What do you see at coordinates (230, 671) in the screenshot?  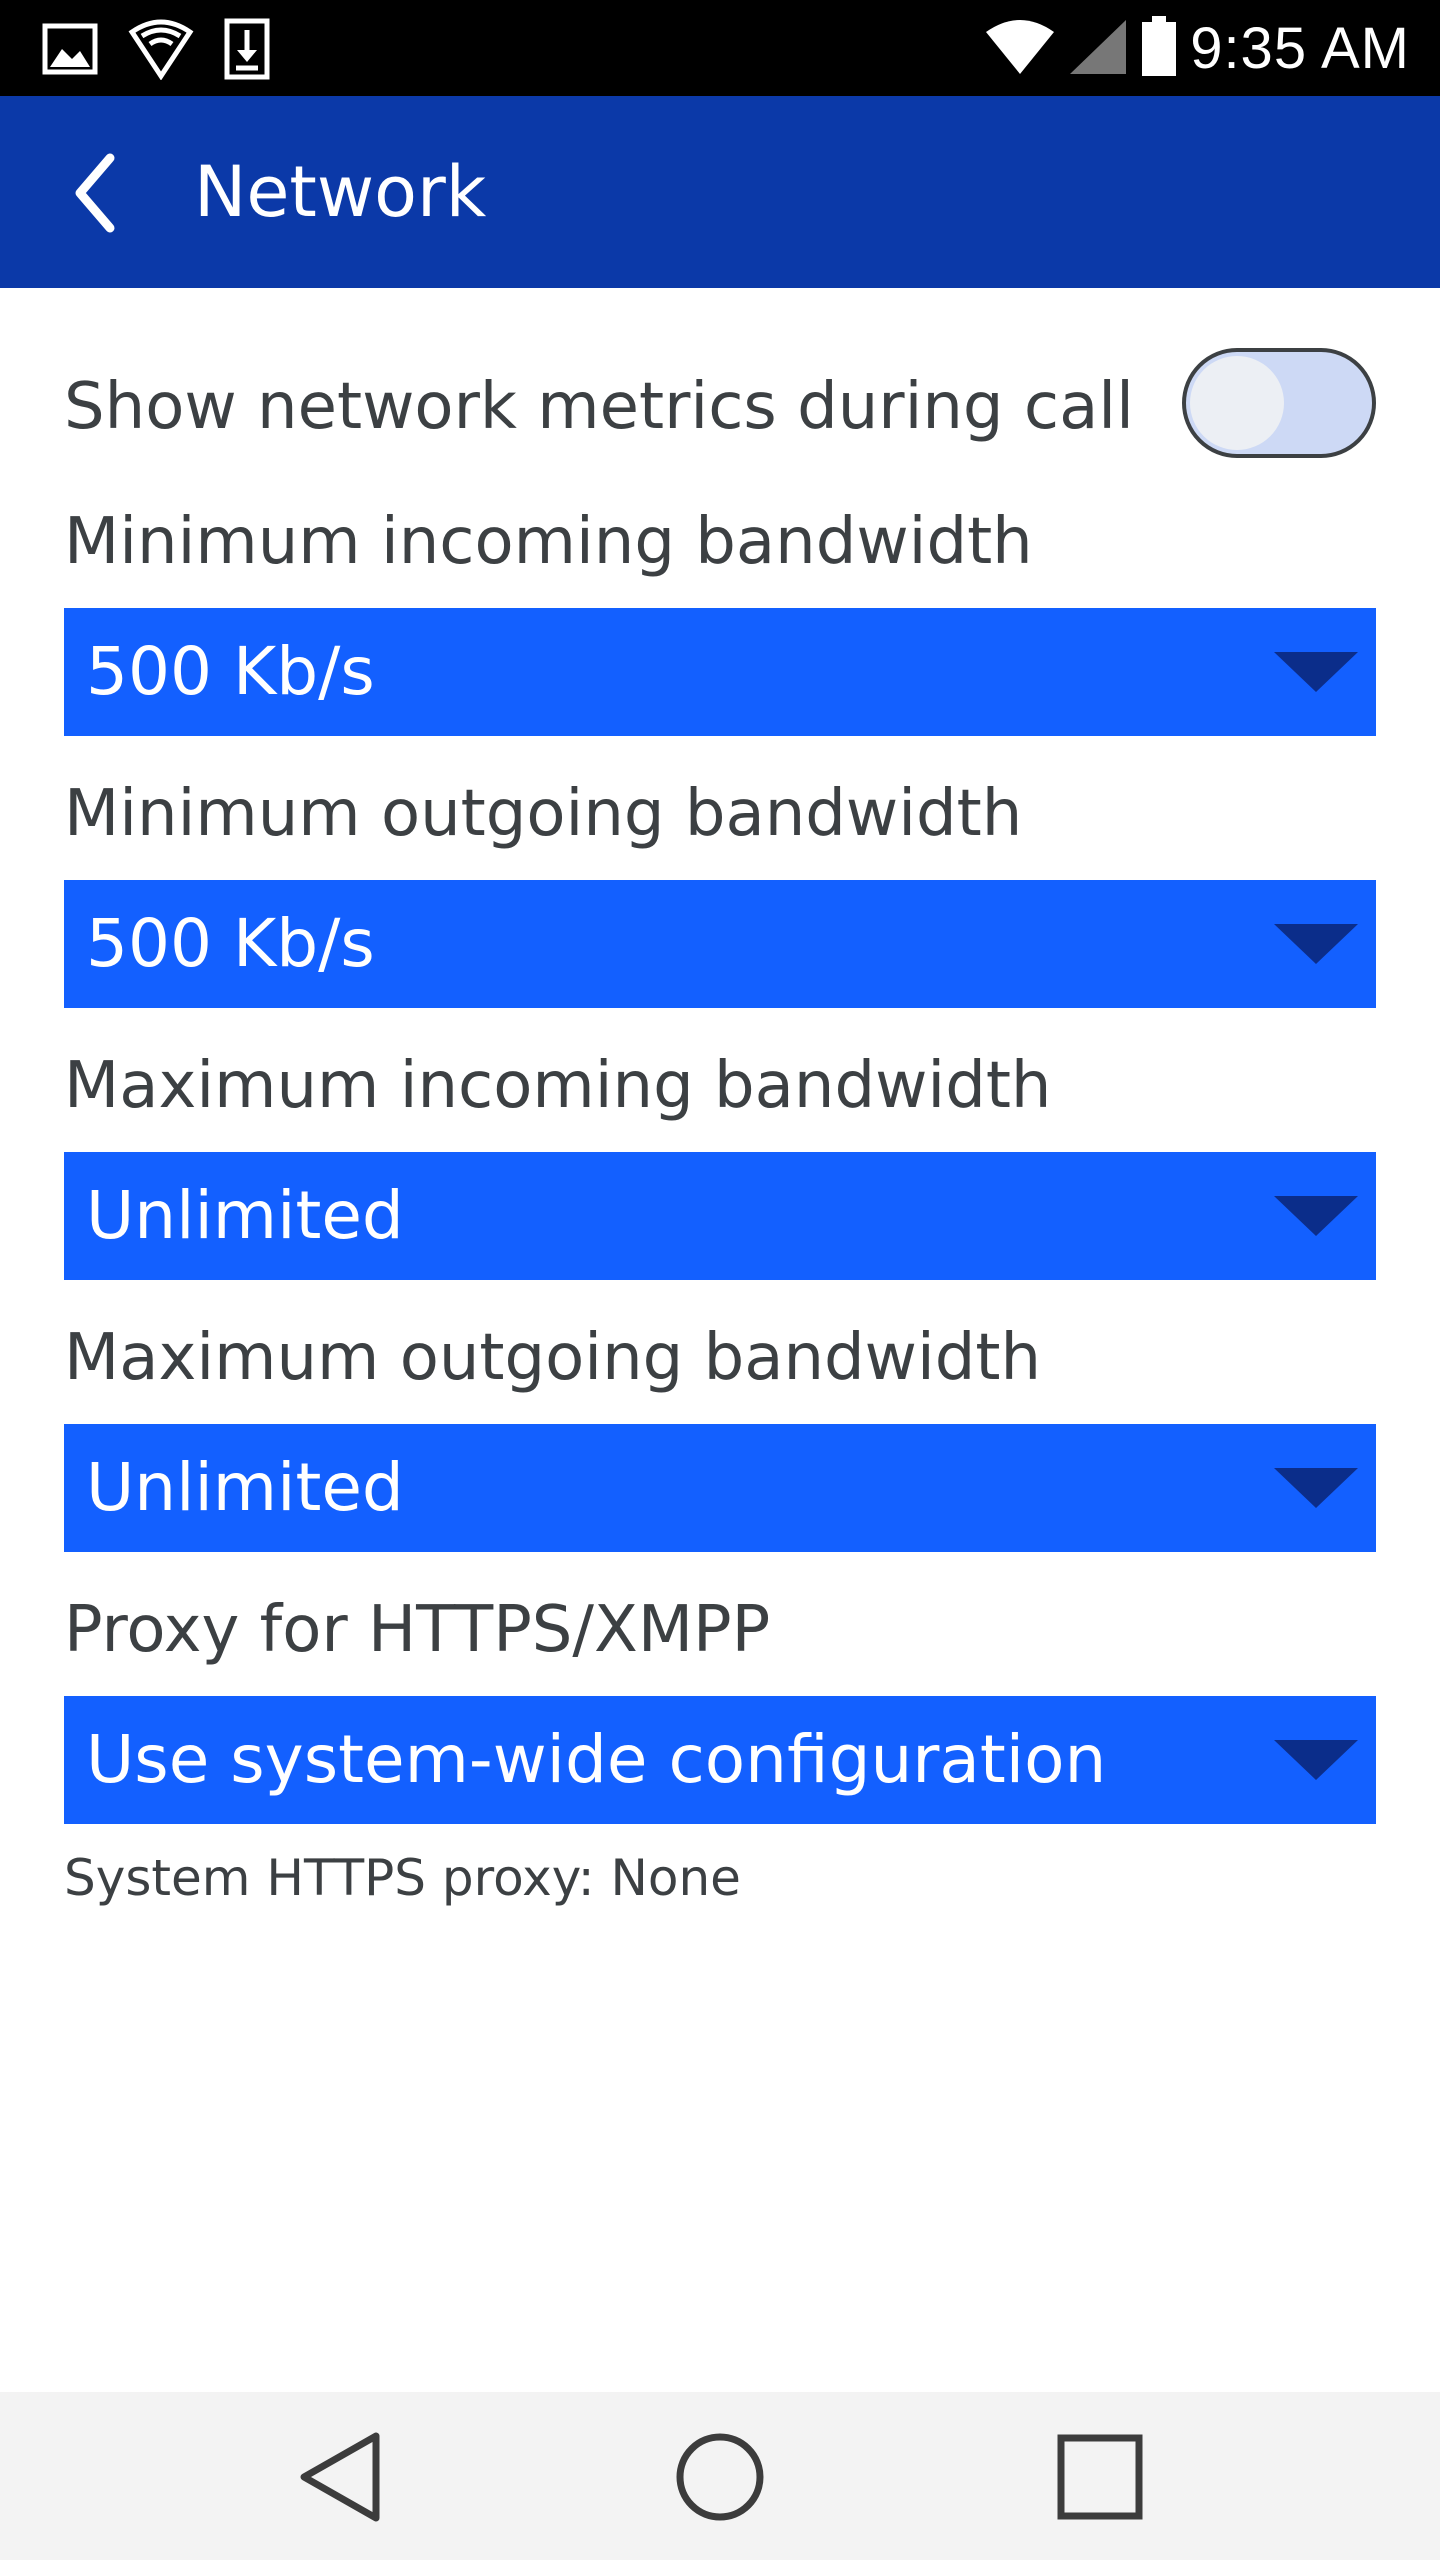 I see `min-incoming-value: 500 Kb/s` at bounding box center [230, 671].